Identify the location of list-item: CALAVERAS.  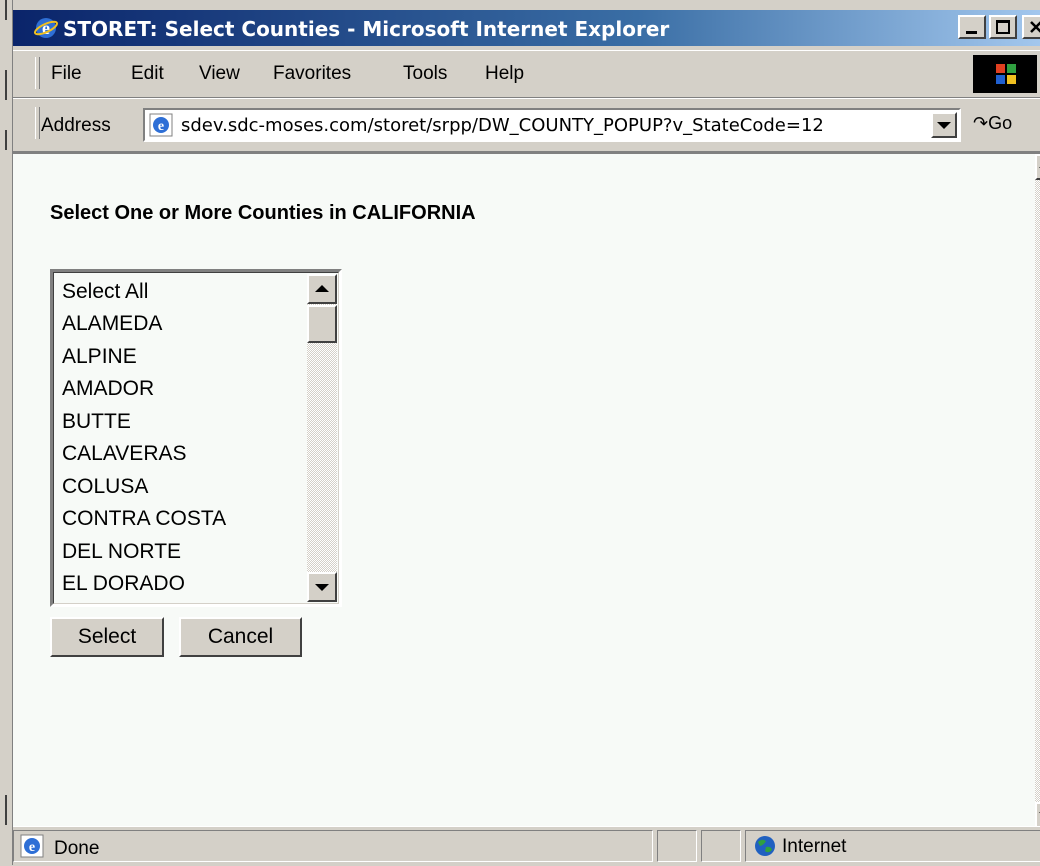
(124, 454).